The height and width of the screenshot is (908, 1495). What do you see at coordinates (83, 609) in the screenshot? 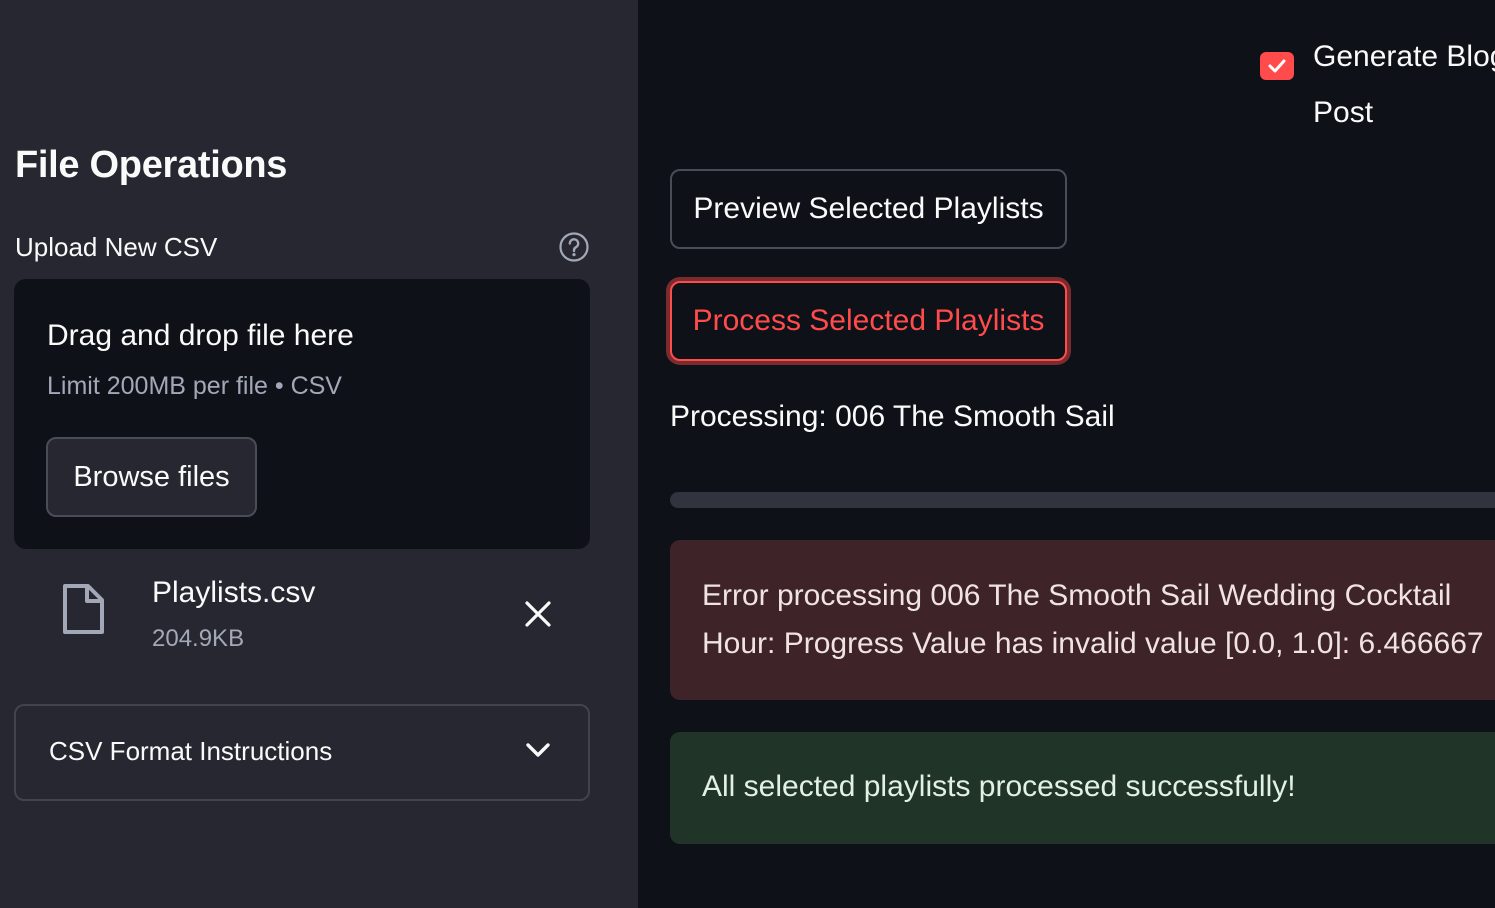
I see `file-icon` at bounding box center [83, 609].